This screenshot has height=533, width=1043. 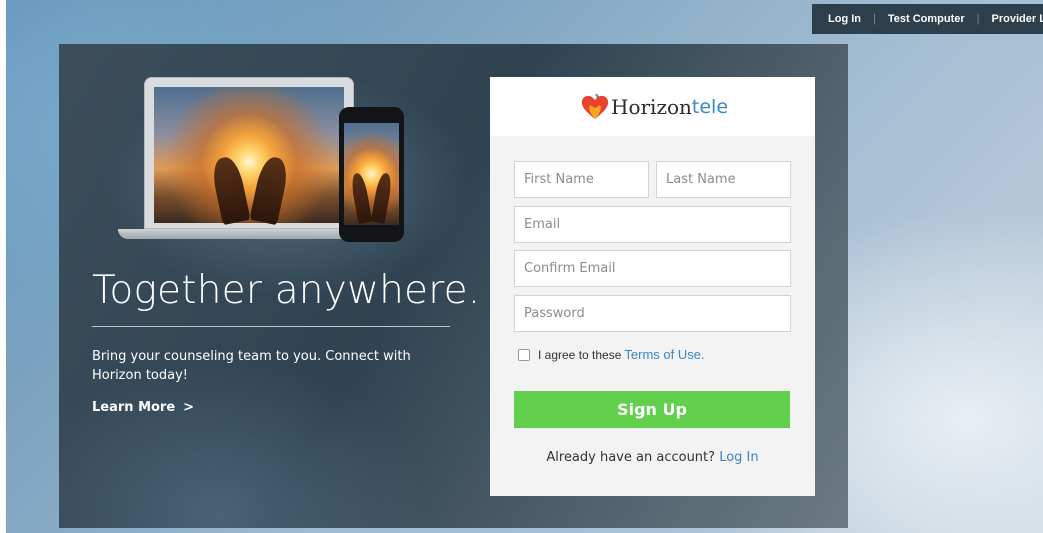 What do you see at coordinates (652, 224) in the screenshot?
I see `email-field` at bounding box center [652, 224].